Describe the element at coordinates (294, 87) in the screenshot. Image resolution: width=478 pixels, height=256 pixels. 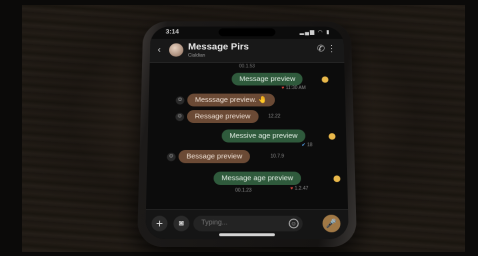
I see `message-timestamp: ♥ 11:30 AM` at that location.